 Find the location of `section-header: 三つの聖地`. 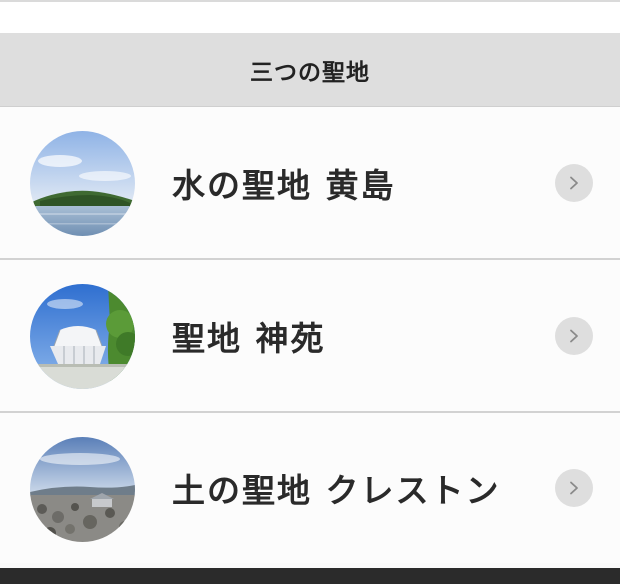

section-header: 三つの聖地 is located at coordinates (310, 70).